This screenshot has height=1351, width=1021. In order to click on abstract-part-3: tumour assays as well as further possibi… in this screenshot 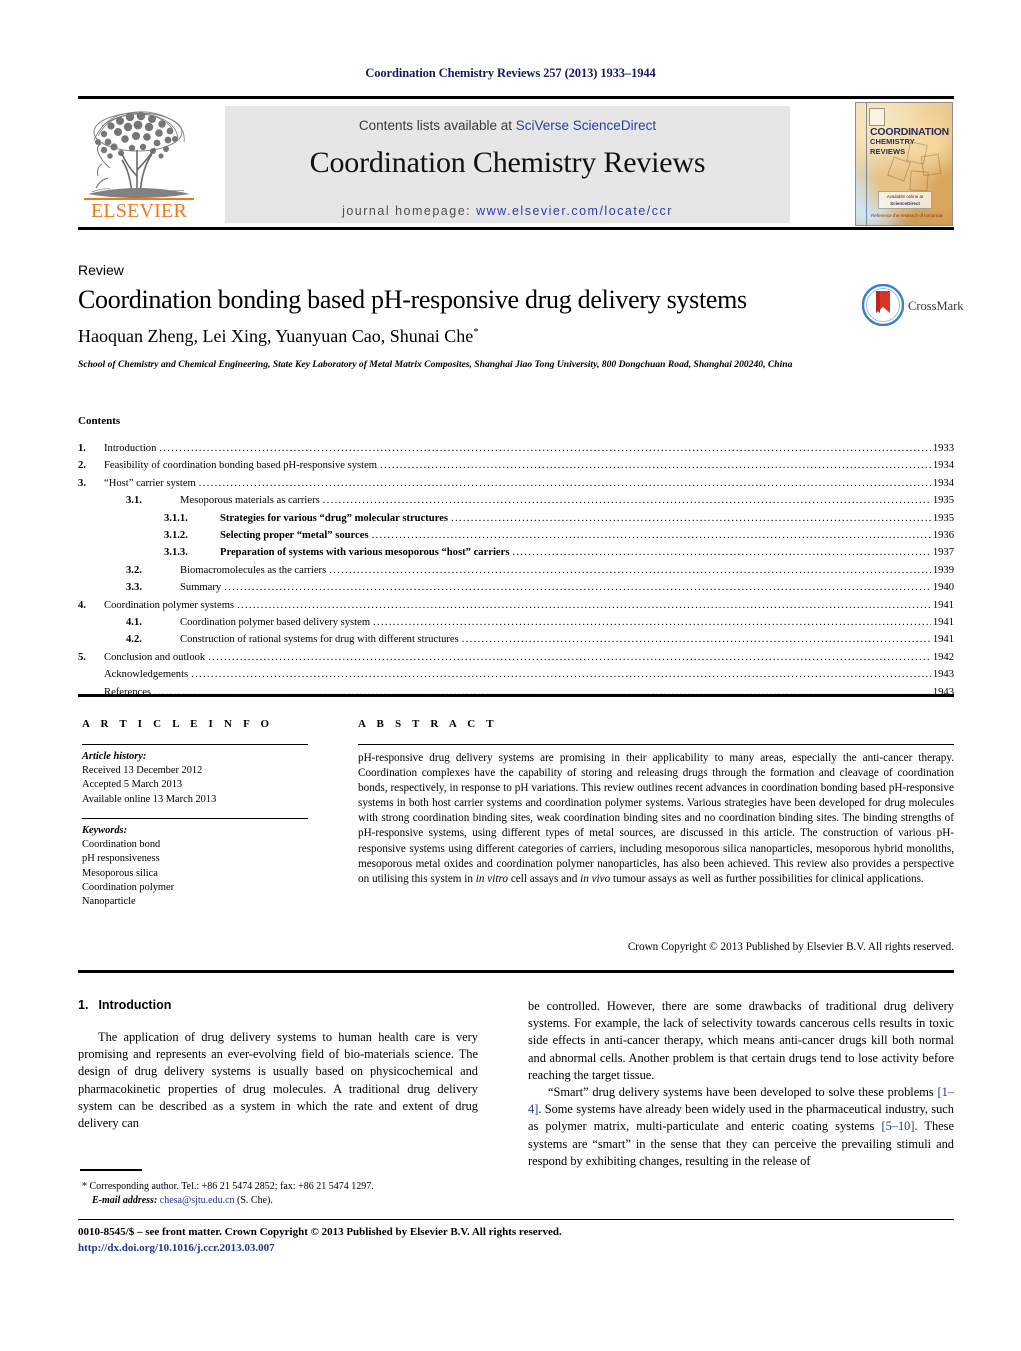, I will do `click(767, 878)`.